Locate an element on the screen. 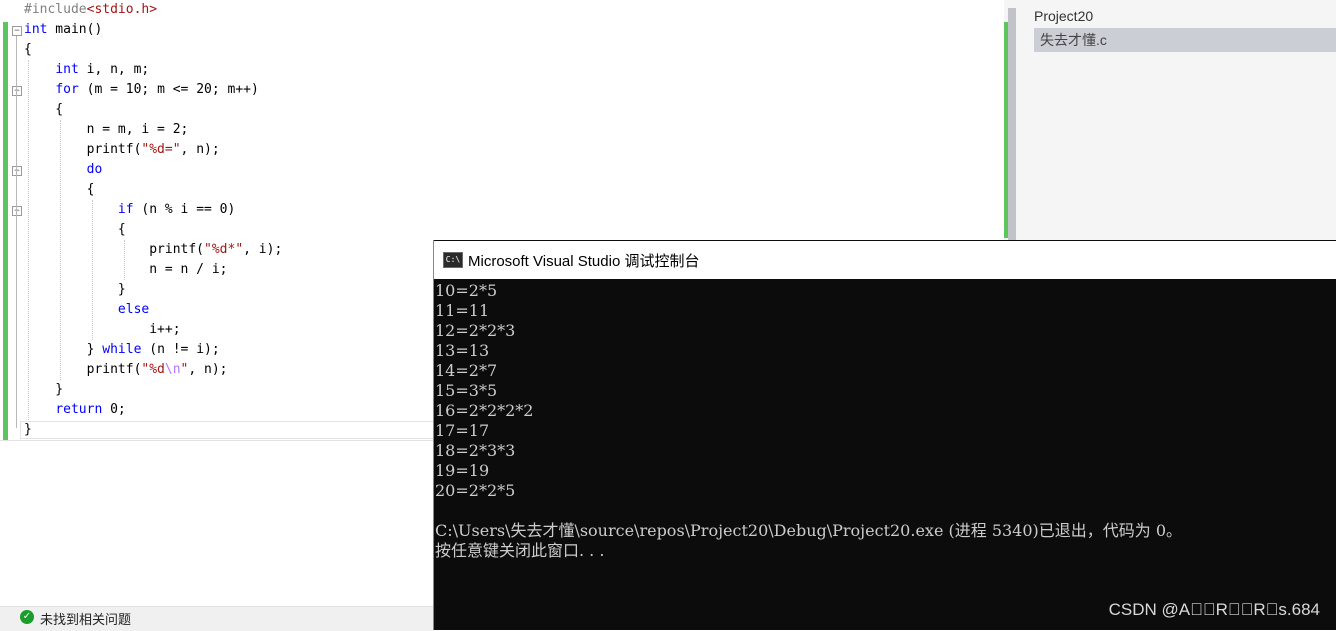  code-token: n = n / i; is located at coordinates (126, 269).